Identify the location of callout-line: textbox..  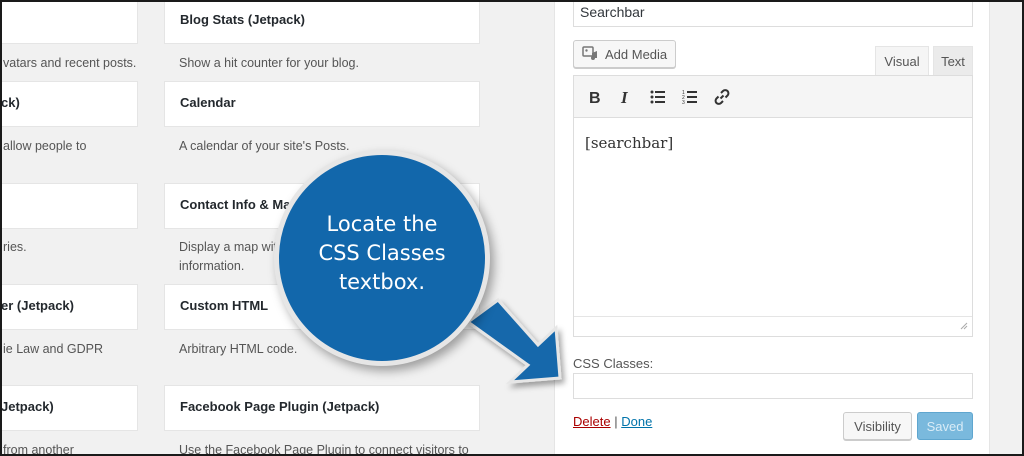
(382, 281).